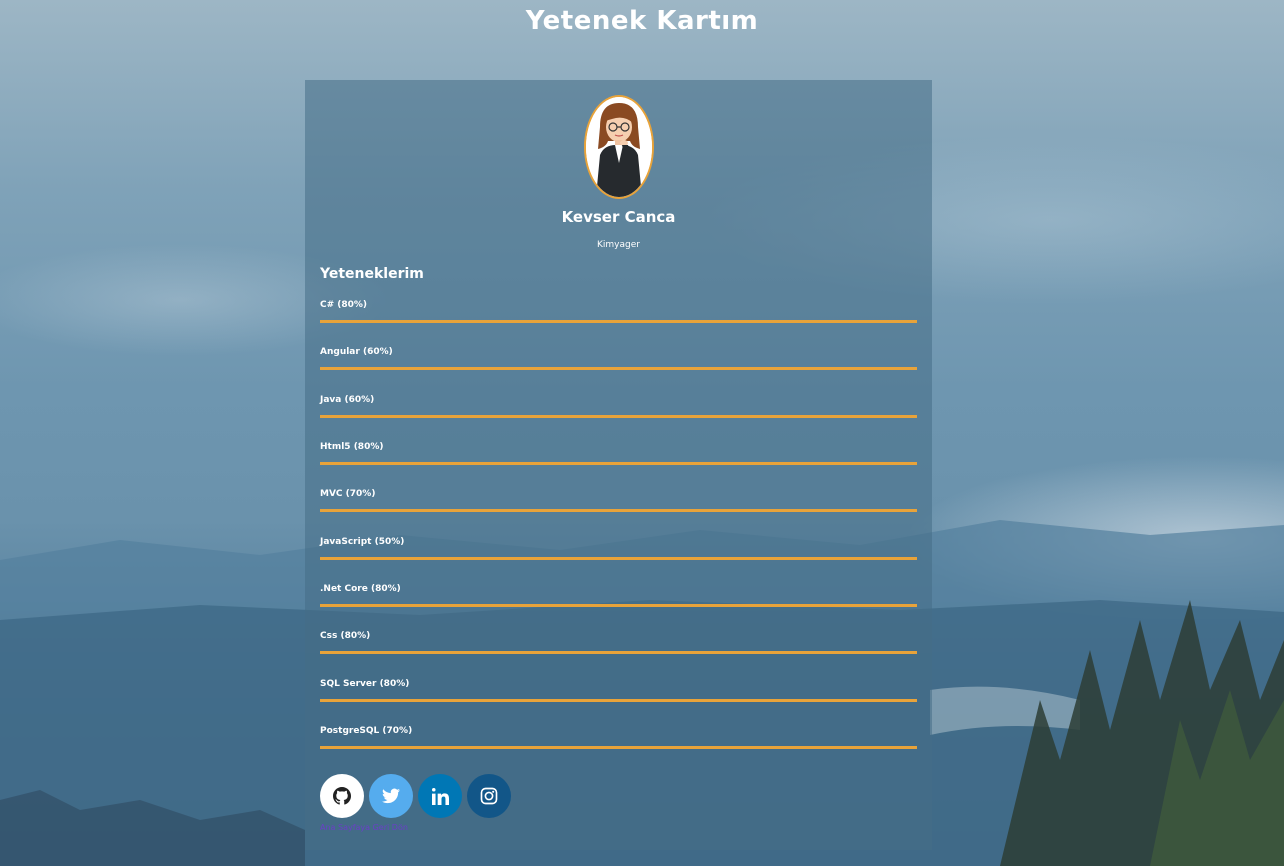  Describe the element at coordinates (347, 399) in the screenshot. I see `skill-label: Java (60%)` at that location.